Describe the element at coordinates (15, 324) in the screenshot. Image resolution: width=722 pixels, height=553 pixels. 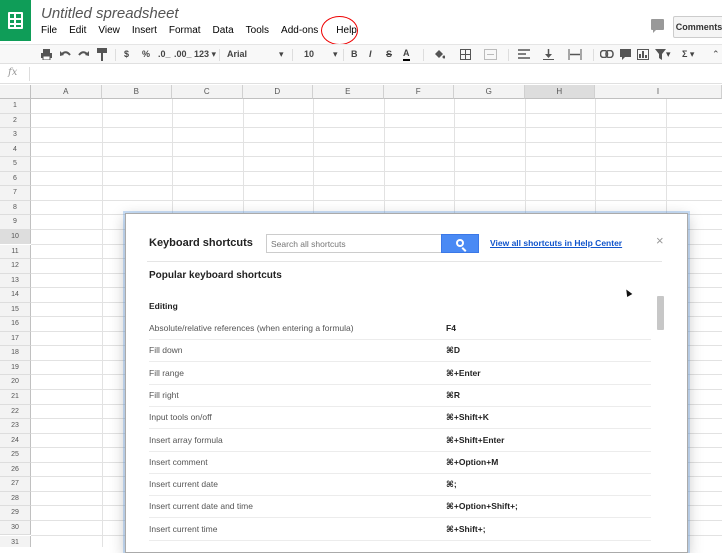
I see `row-header: 16` at that location.